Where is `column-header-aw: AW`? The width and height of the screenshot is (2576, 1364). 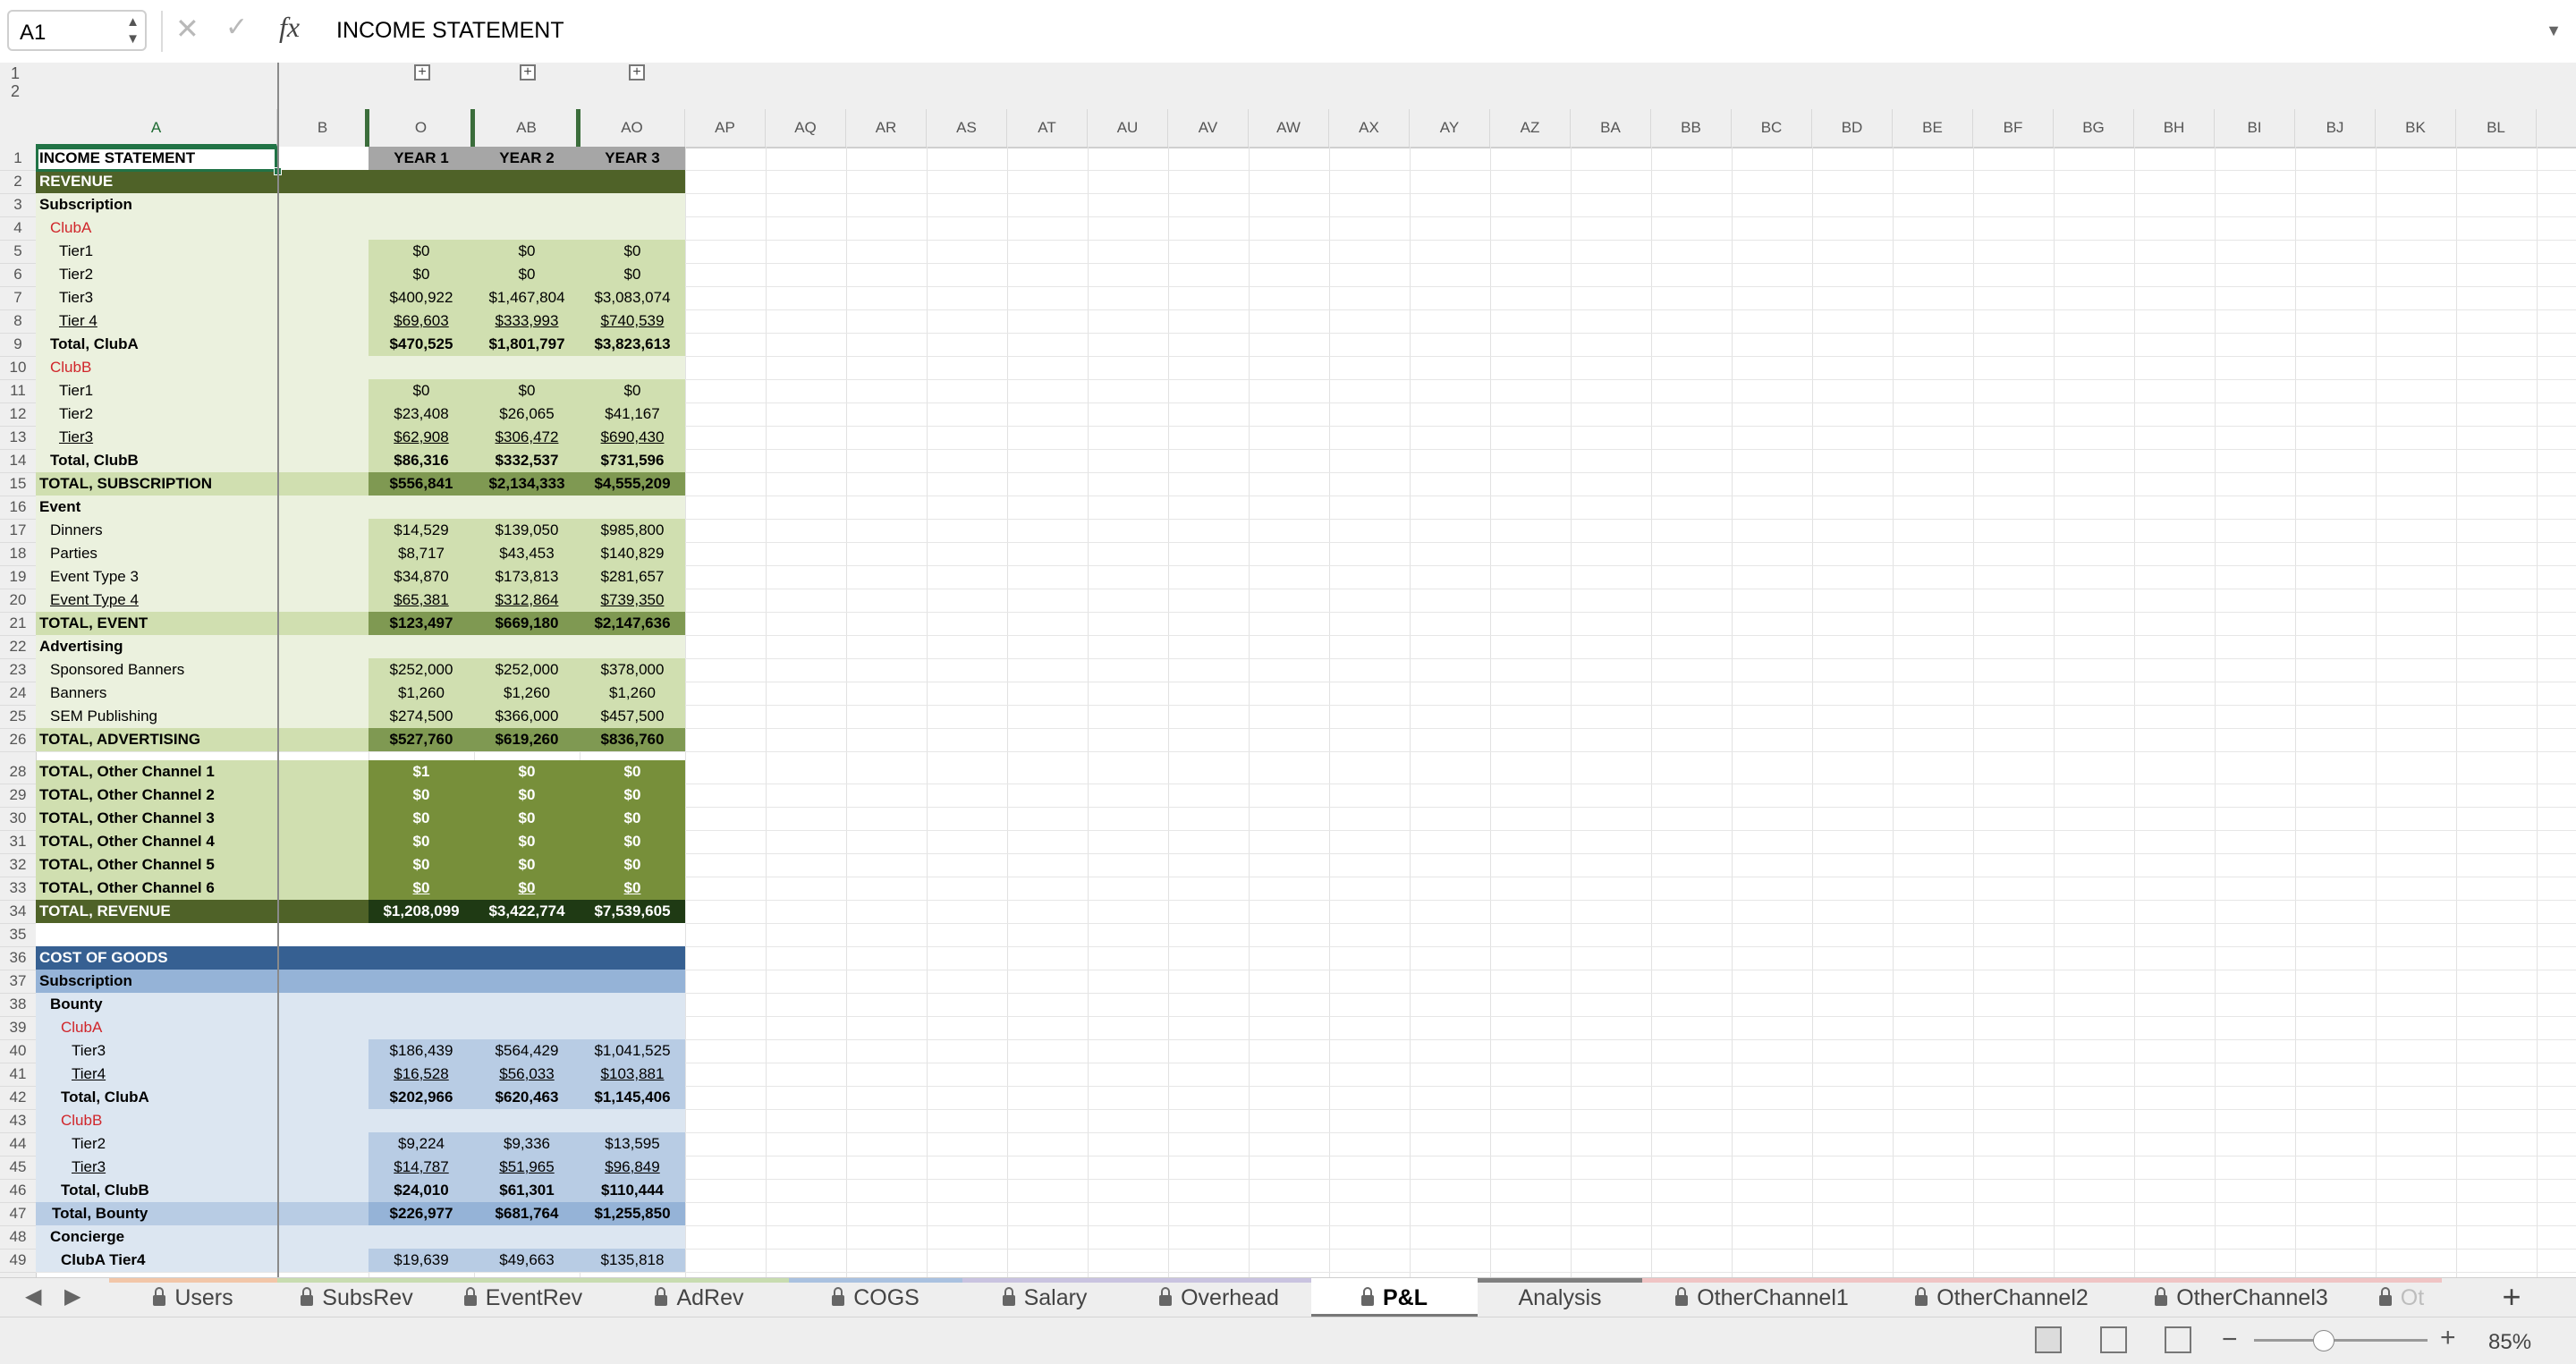 column-header-aw: AW is located at coordinates (1289, 128).